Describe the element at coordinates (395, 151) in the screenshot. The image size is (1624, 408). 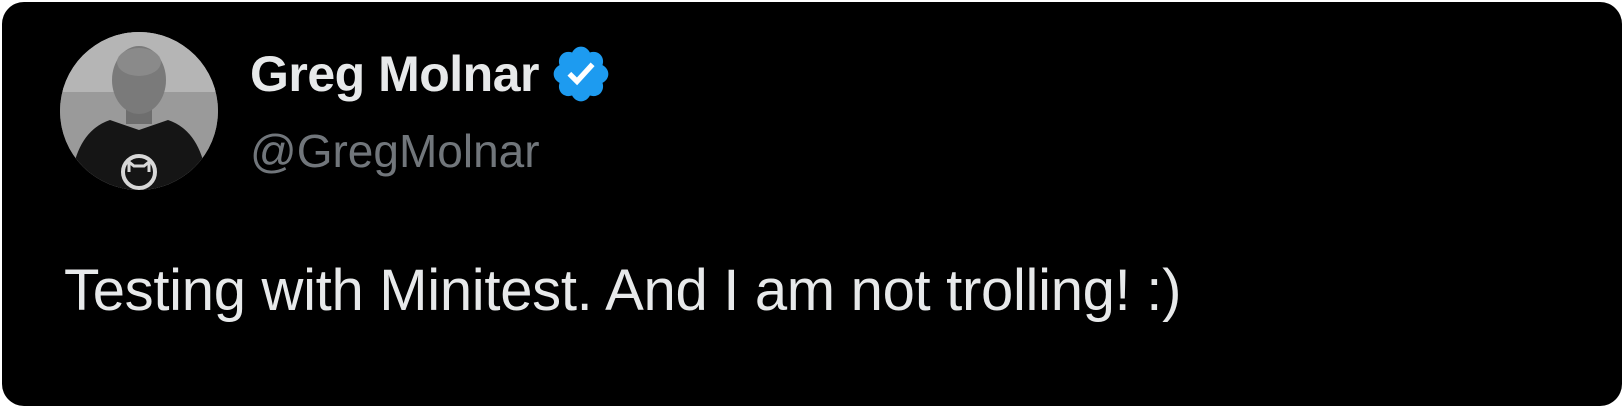
I see `author-handle: @GregMolnar` at that location.